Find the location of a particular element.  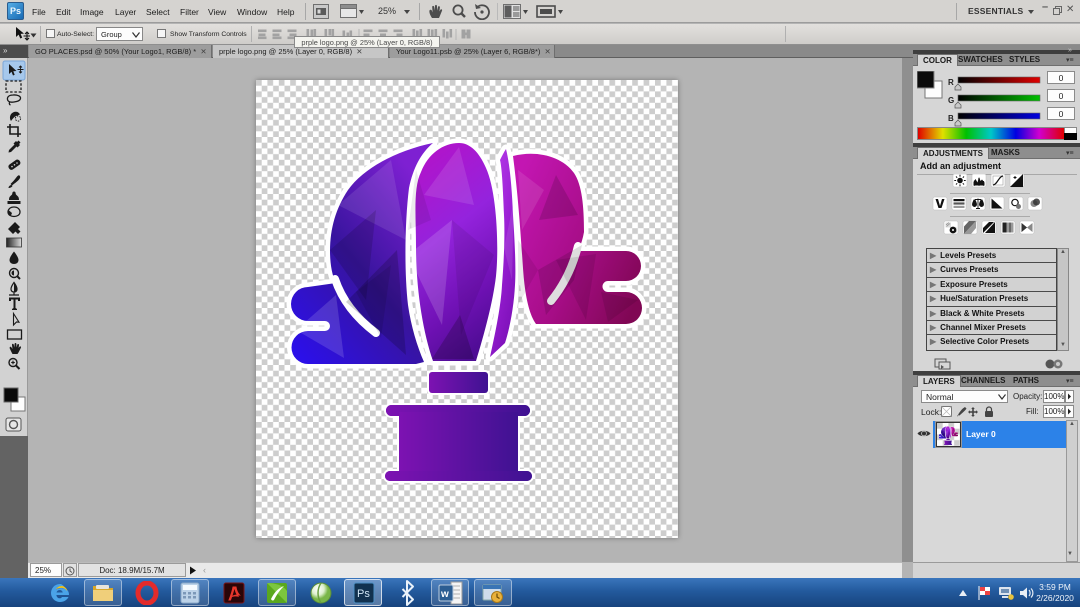

svg-text: G is located at coordinates (951, 100).